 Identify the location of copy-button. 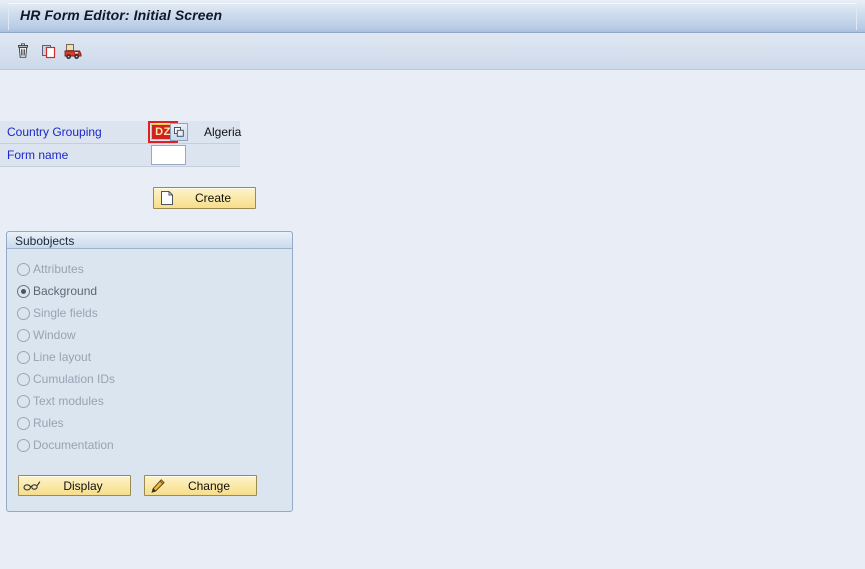
(49, 51).